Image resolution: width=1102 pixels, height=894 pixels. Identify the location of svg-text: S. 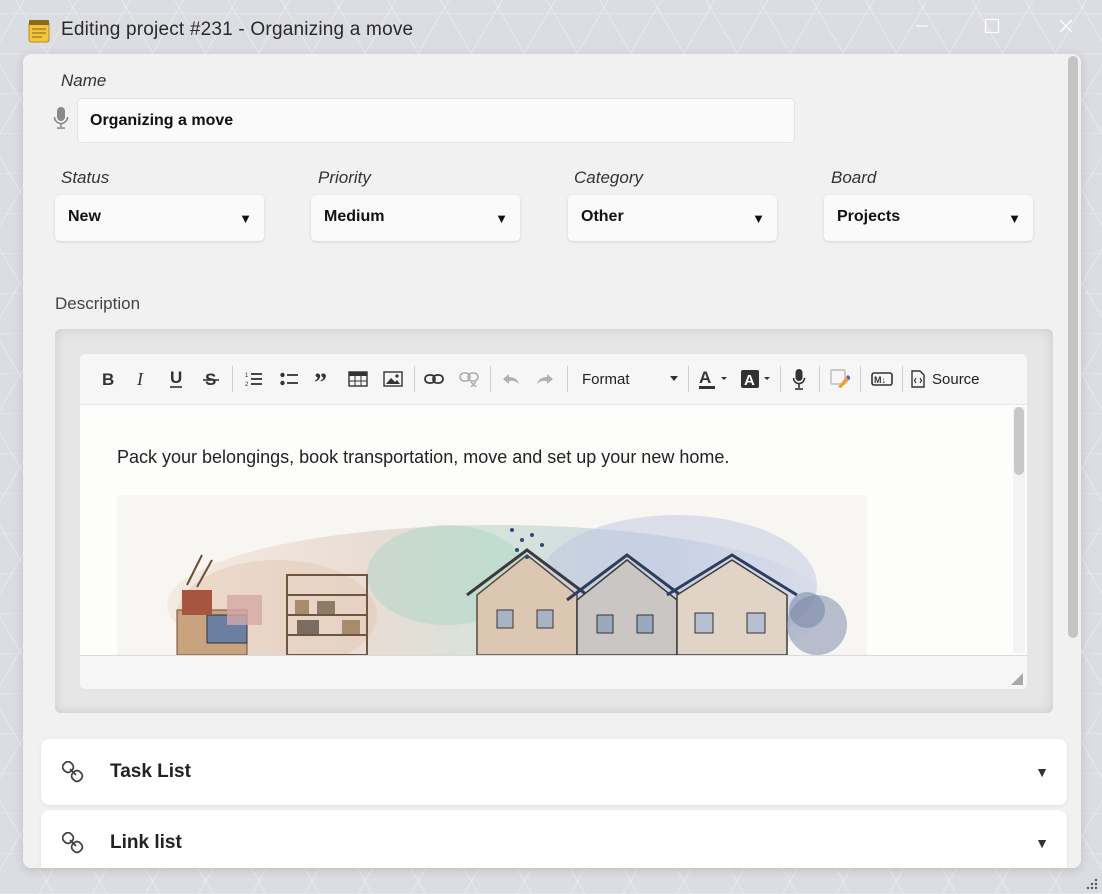
(210, 379).